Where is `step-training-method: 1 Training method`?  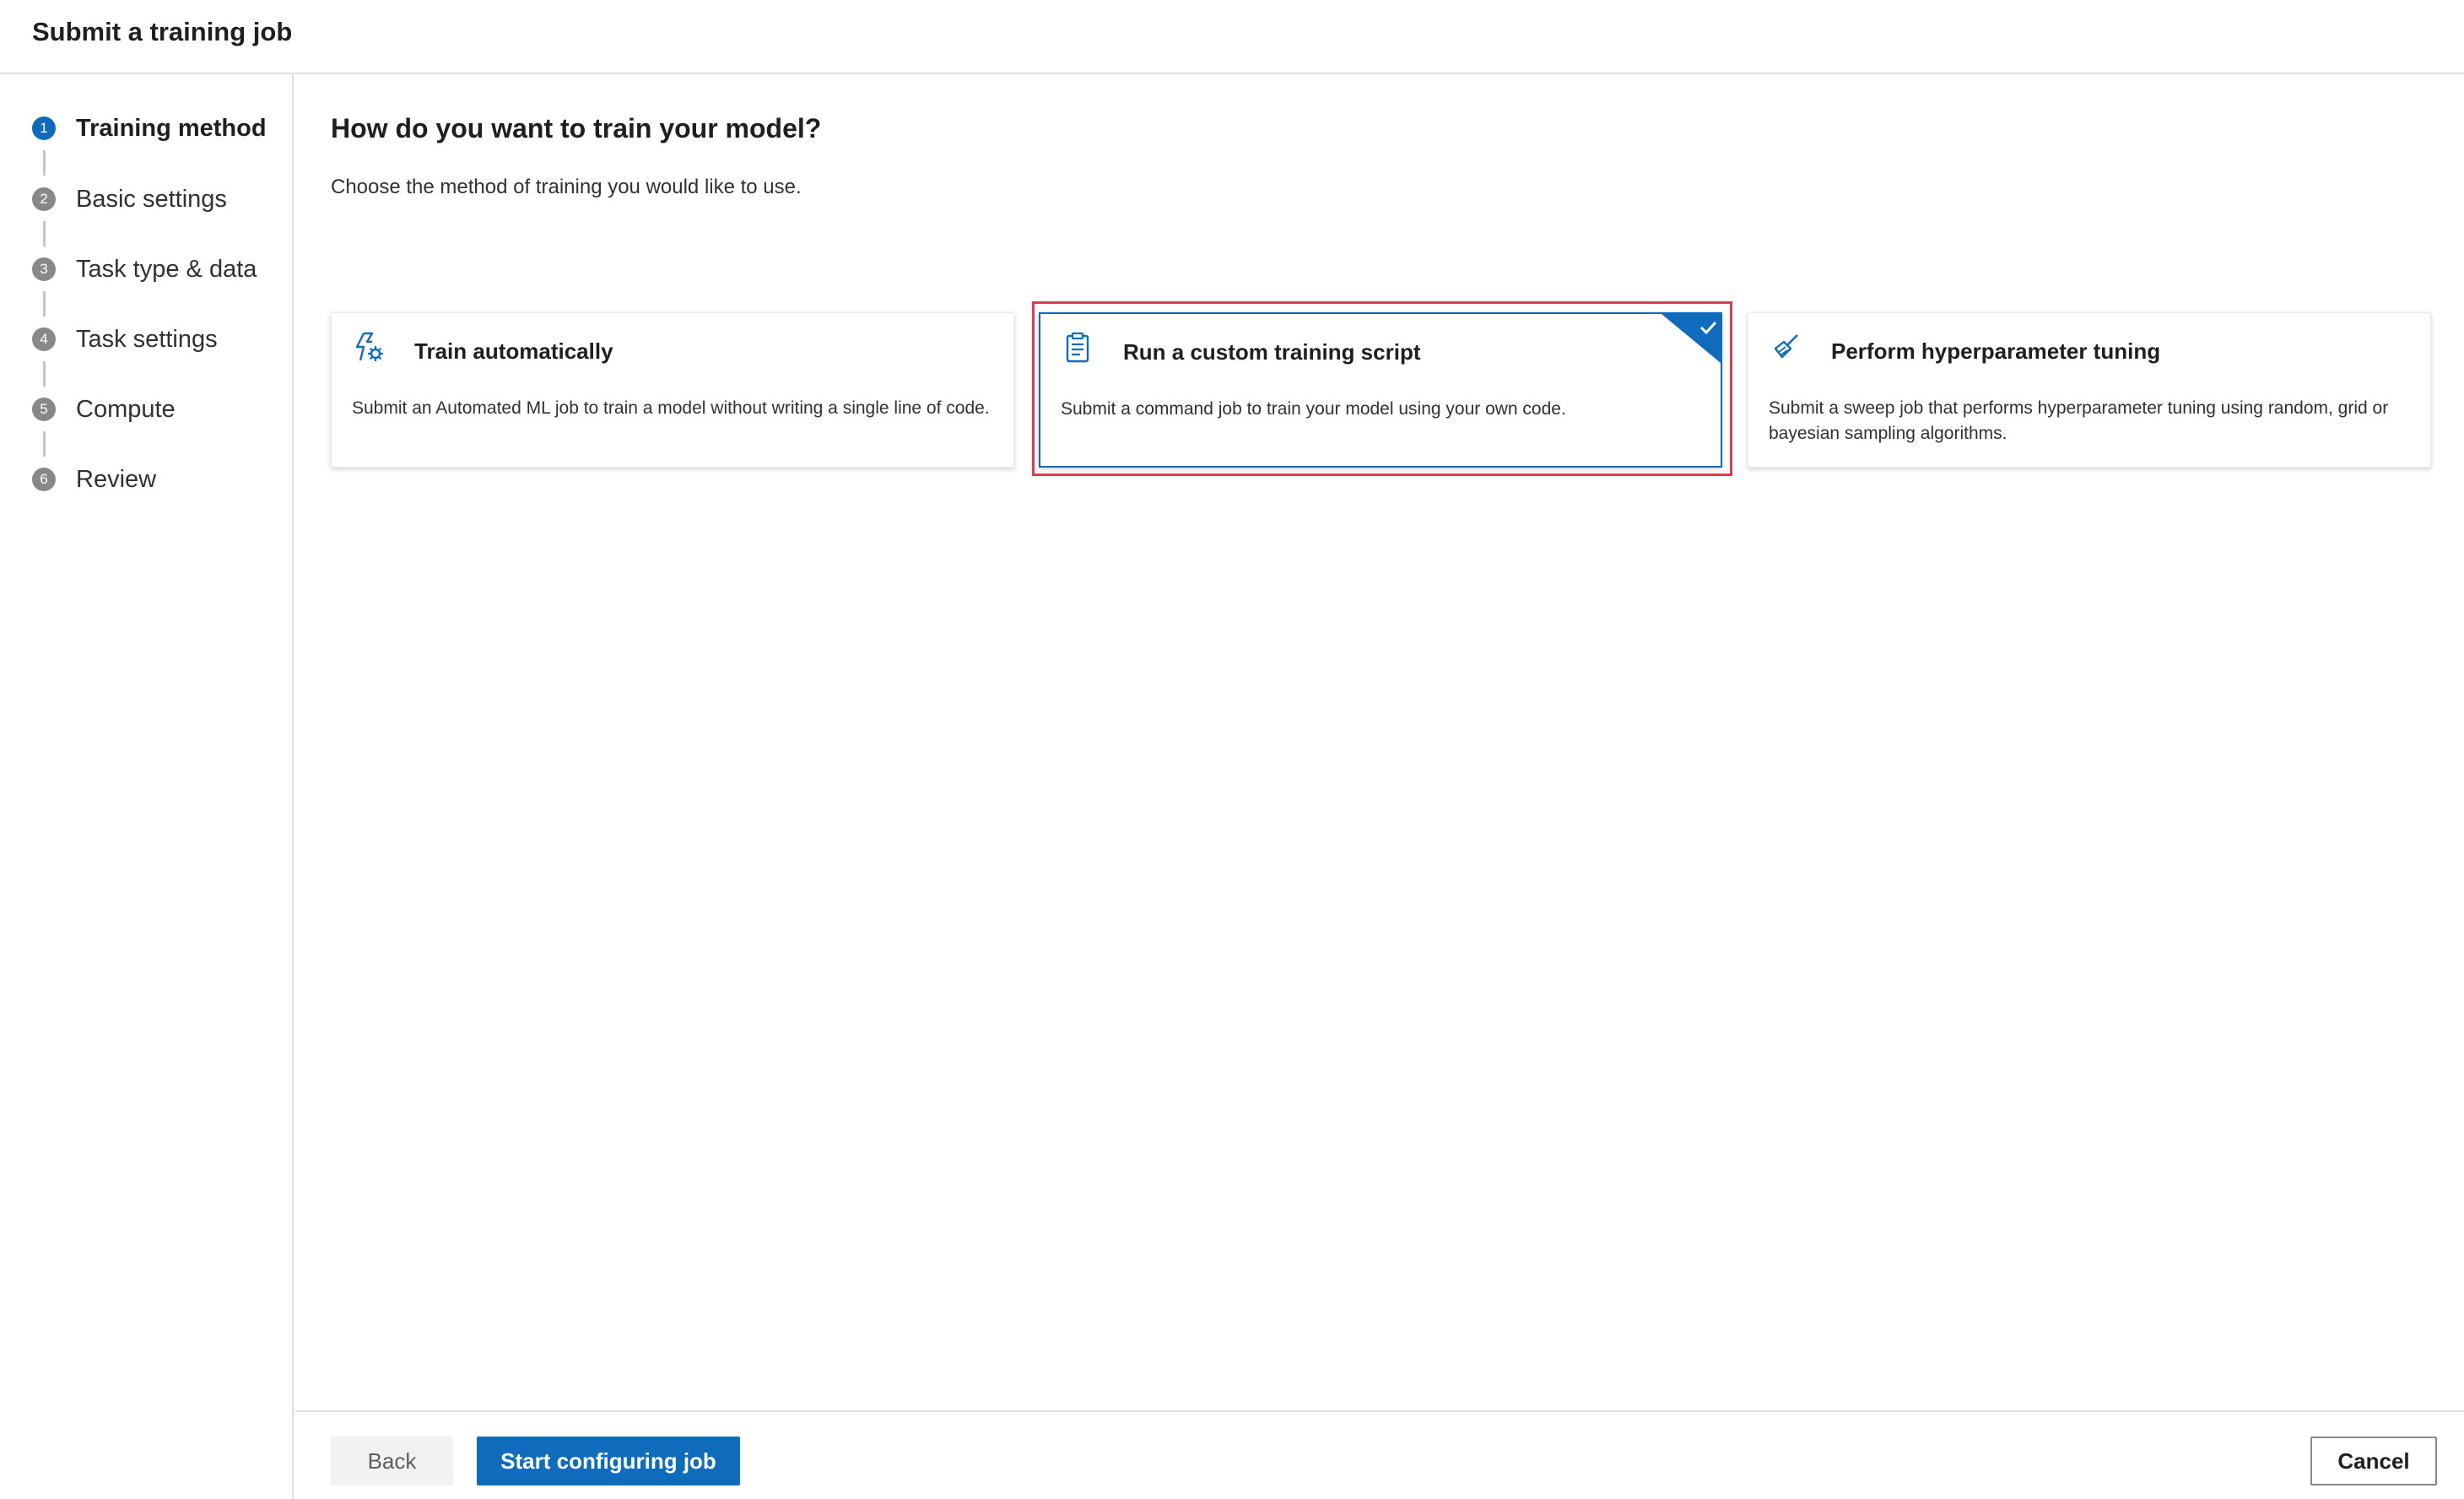 step-training-method: 1 Training method is located at coordinates (150, 129).